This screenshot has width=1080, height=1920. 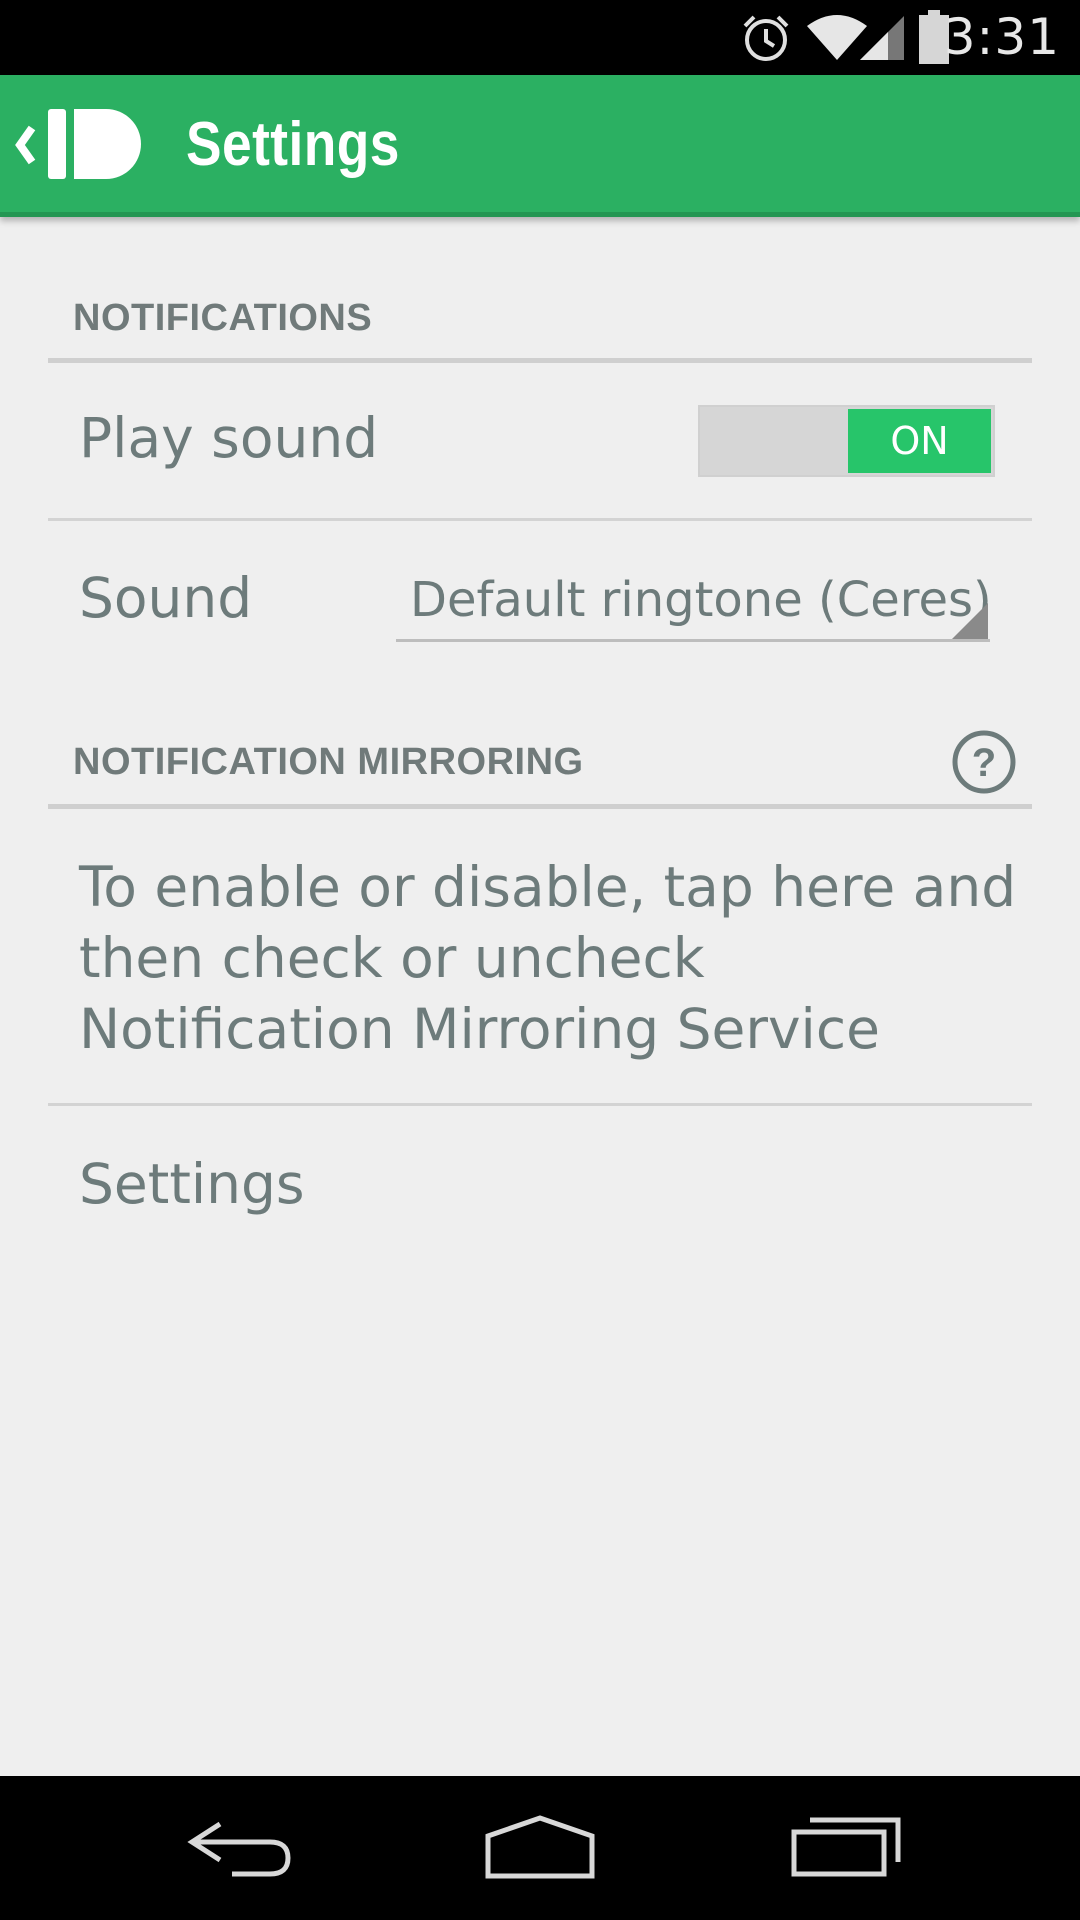 I want to click on section-header-label: NOTIFICATION MIRRORING, so click(x=328, y=762).